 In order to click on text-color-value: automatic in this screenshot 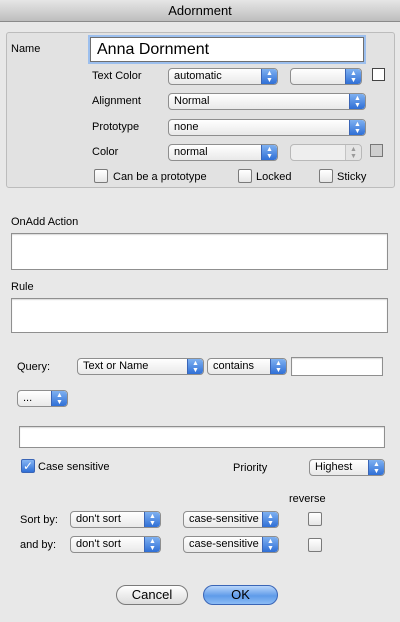, I will do `click(198, 76)`.